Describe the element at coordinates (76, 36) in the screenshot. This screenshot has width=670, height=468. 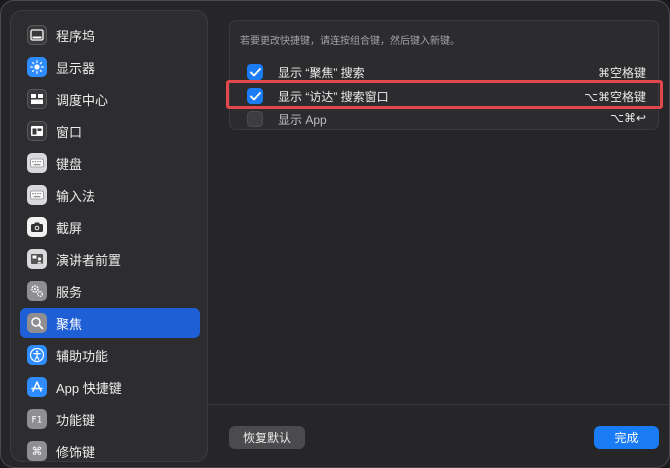
I see `sidebar-item-label: 程序坞` at that location.